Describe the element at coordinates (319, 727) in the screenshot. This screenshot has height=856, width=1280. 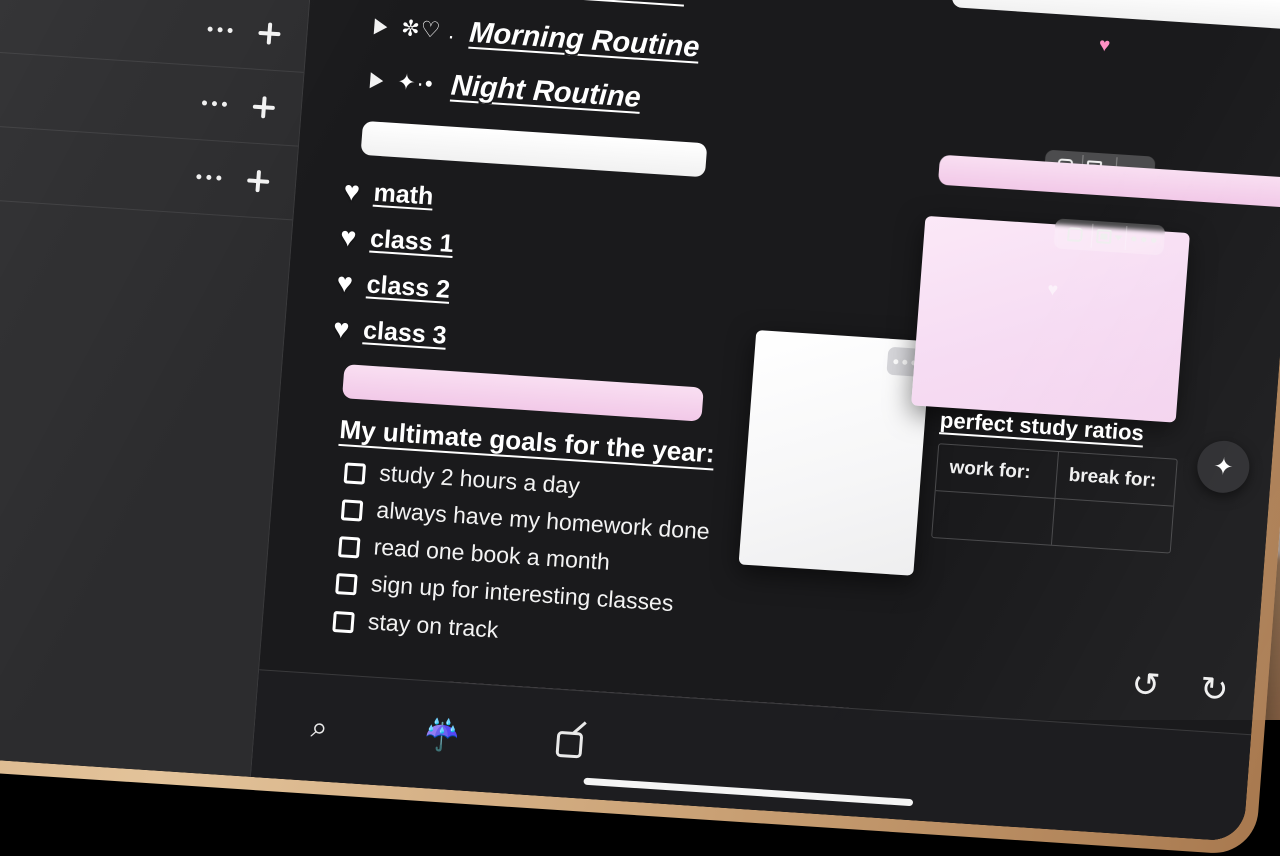
I see `search-icon: ⌕` at that location.